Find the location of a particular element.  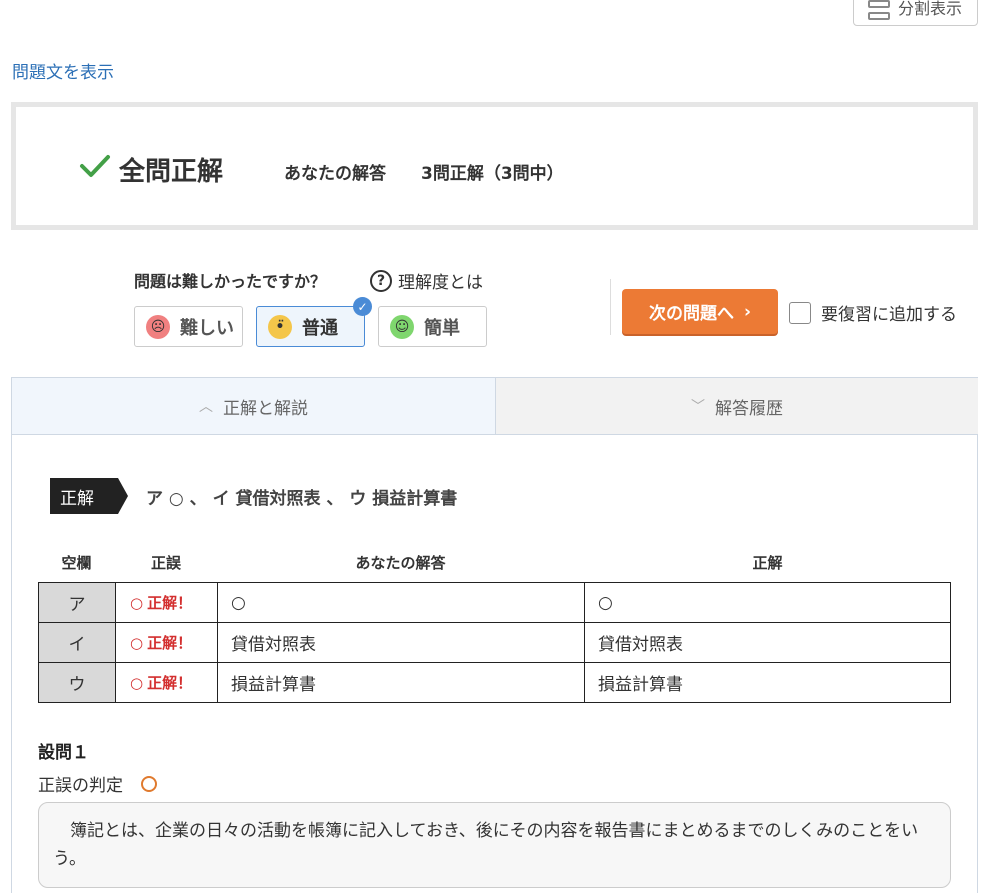

judge-label-row: 正誤の判定 is located at coordinates (97, 783).